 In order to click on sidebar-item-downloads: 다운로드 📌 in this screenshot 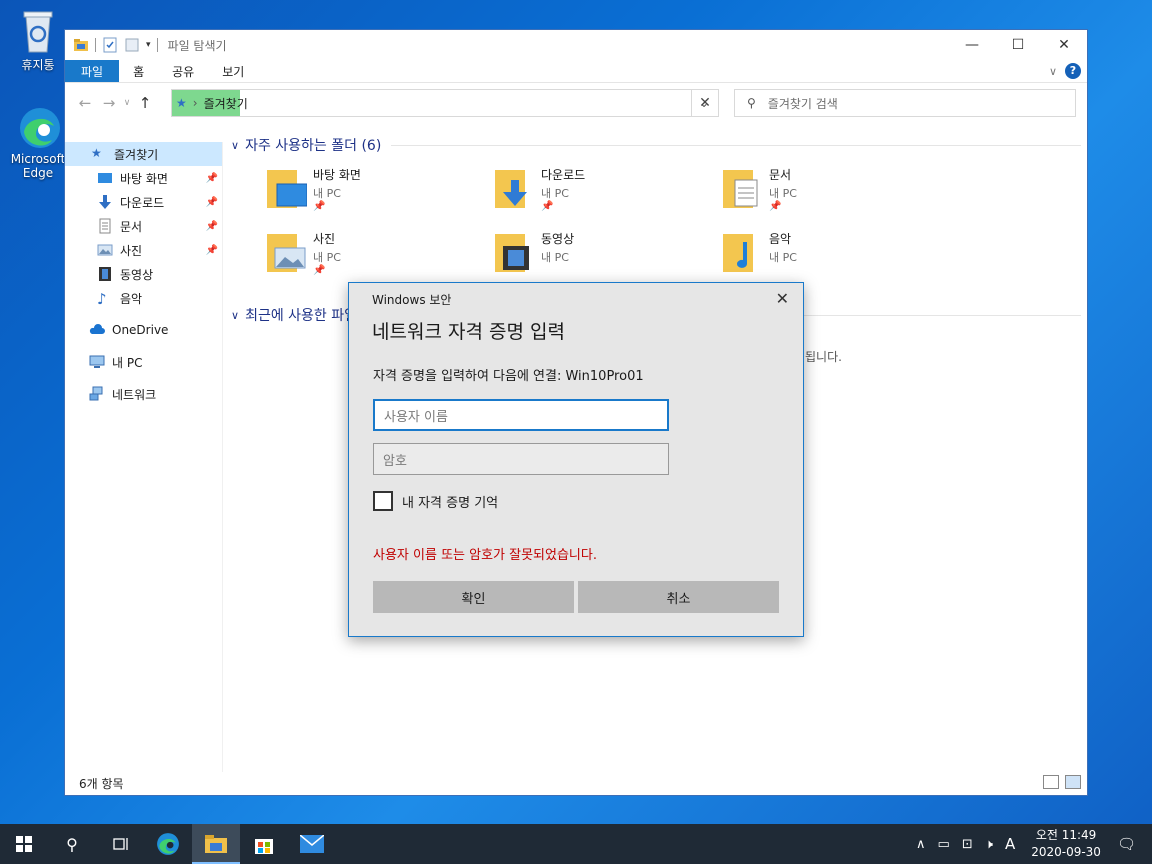, I will do `click(143, 202)`.